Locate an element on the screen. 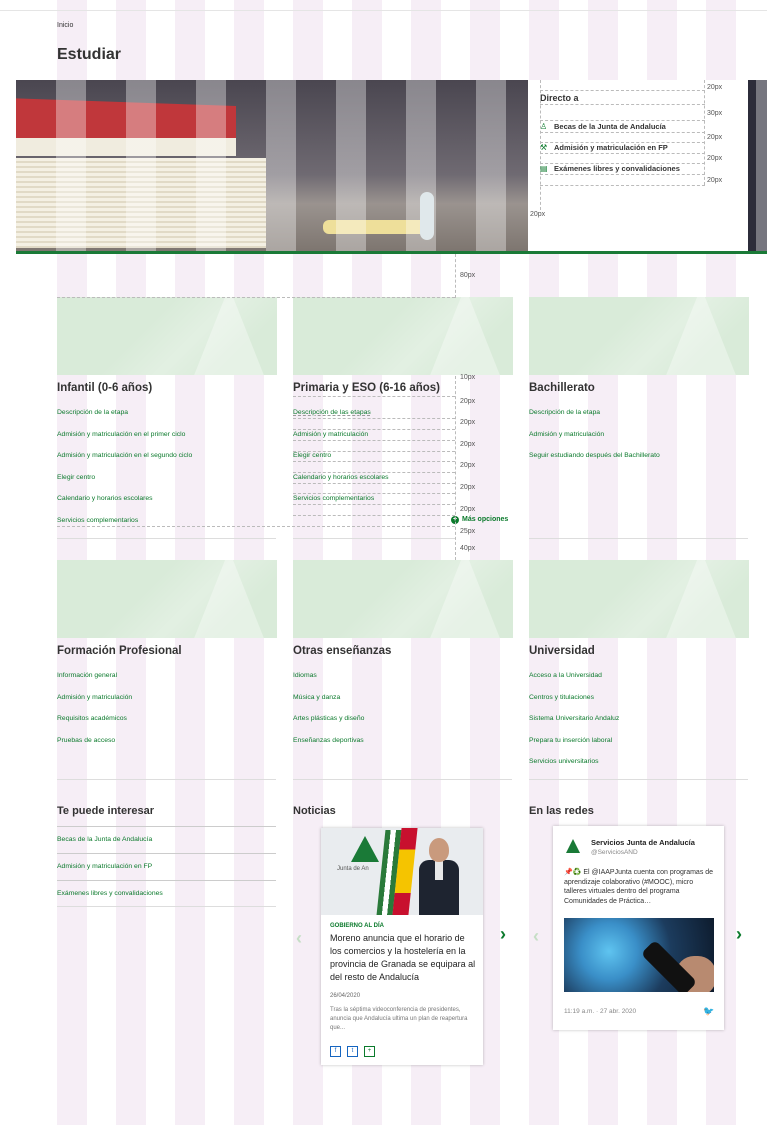 The height and width of the screenshot is (1125, 767). card-link: Pruebas de acceso is located at coordinates (86, 740).